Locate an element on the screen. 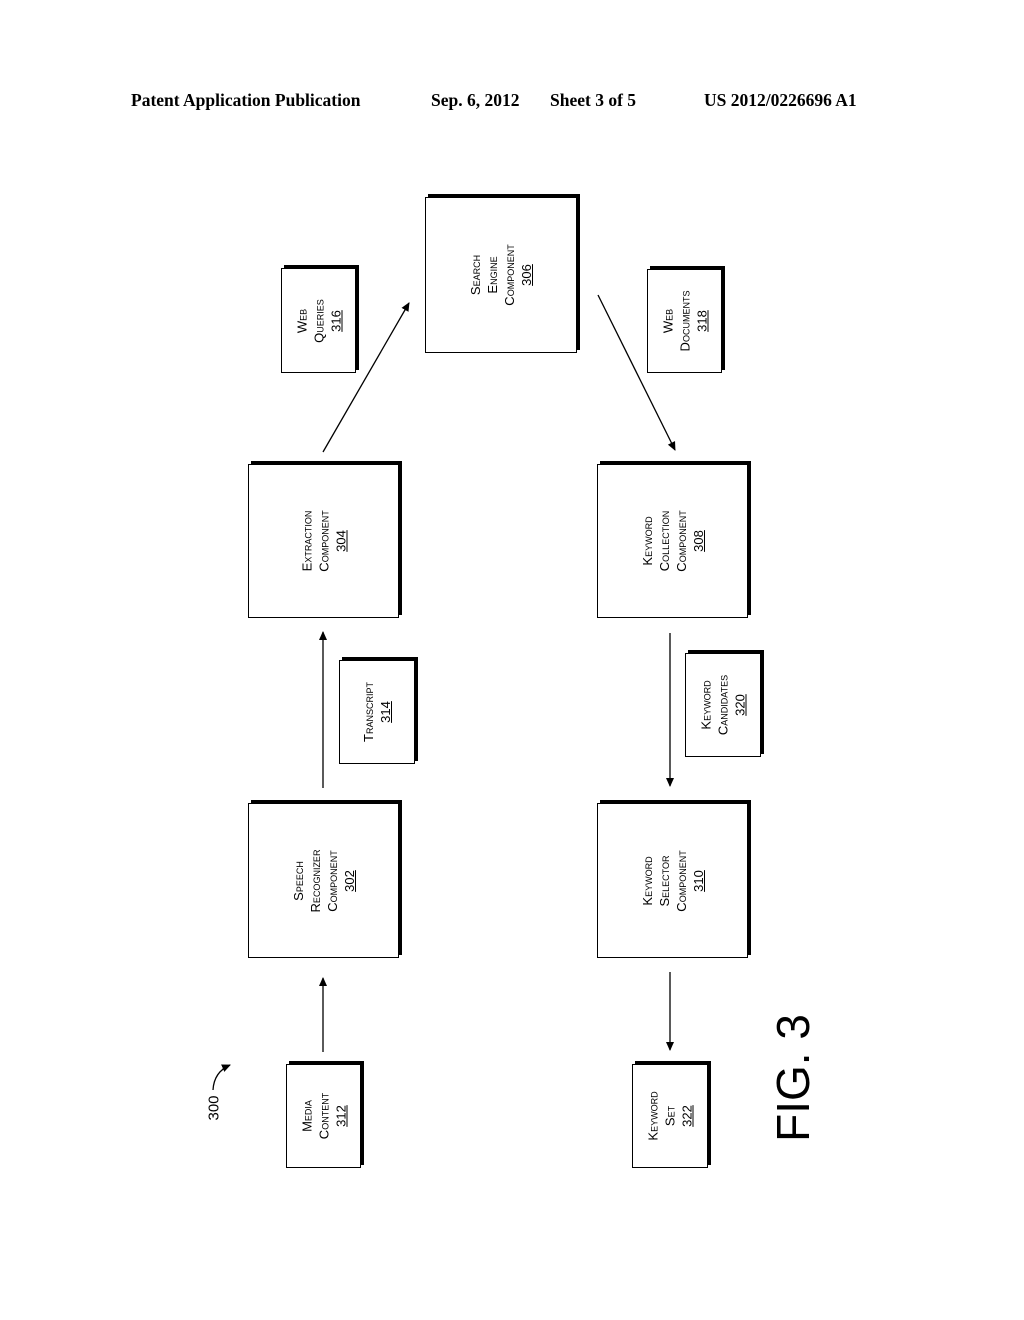 The width and height of the screenshot is (1024, 1320). node-reference-number: 316 is located at coordinates (335, 320).